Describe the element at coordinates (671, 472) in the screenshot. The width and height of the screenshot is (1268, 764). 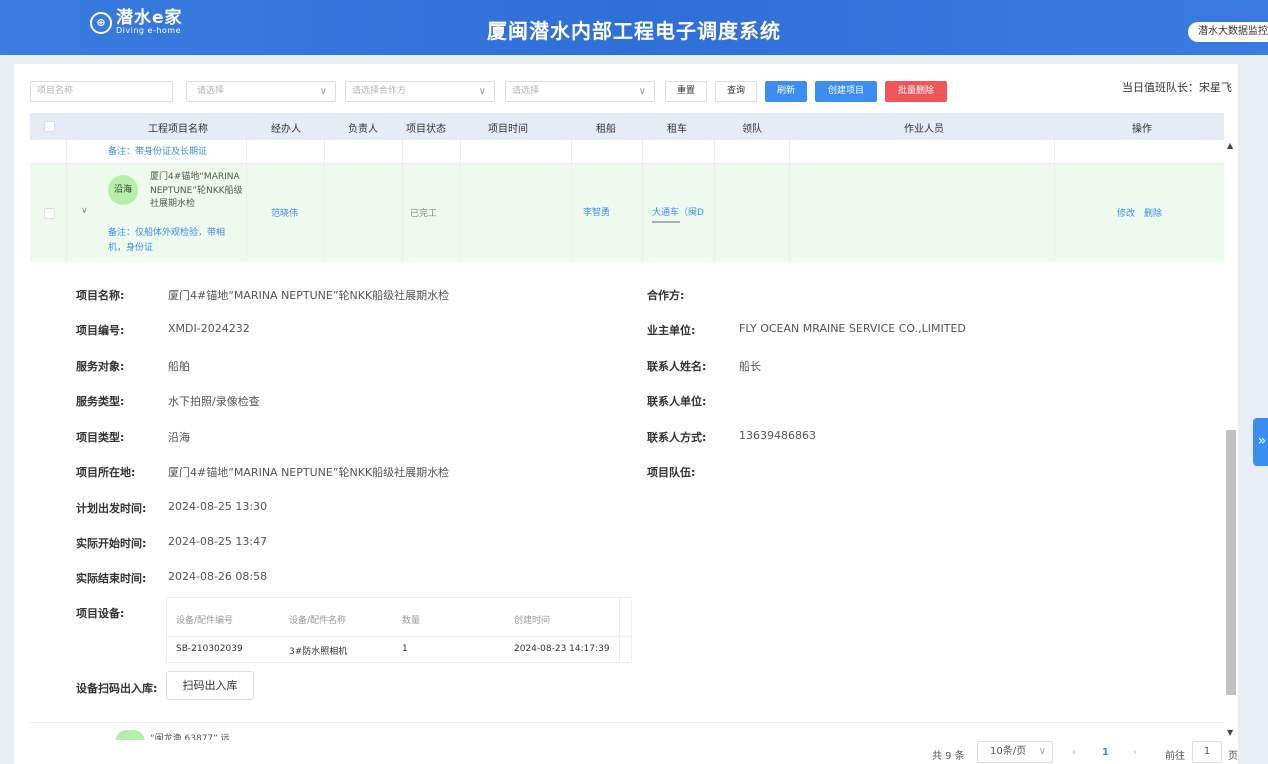
I see `detail-label: 项目队伍:` at that location.